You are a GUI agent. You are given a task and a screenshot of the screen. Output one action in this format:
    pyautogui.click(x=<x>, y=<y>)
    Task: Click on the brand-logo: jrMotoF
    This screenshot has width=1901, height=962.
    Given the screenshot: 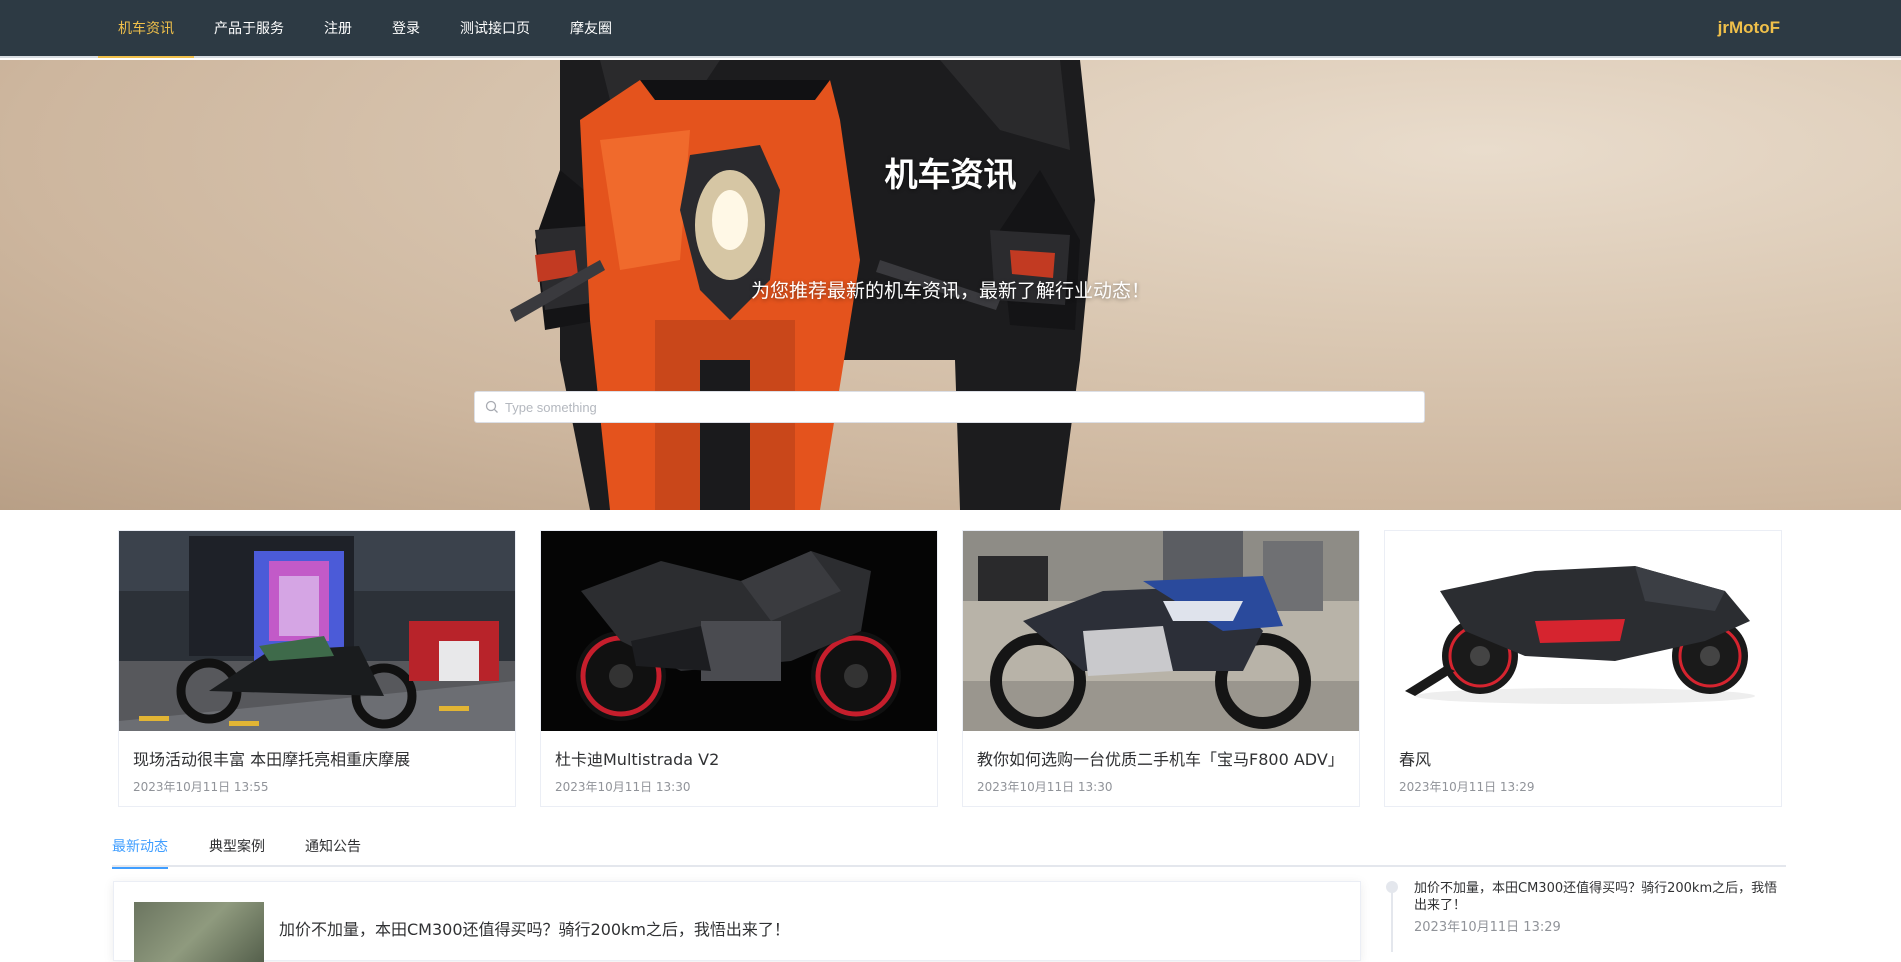 What is the action you would take?
    pyautogui.click(x=1749, y=28)
    